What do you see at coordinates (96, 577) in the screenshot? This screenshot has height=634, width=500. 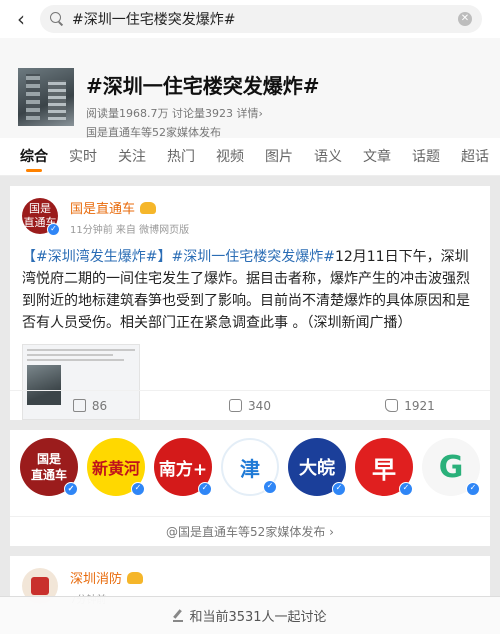 I see `post-author: 深圳消防` at bounding box center [96, 577].